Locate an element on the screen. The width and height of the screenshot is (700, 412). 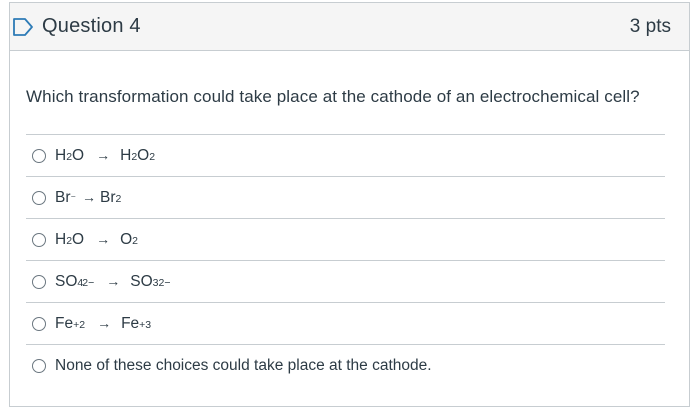
answer-option-5: Fe +2 → Fe +3 is located at coordinates (345, 324).